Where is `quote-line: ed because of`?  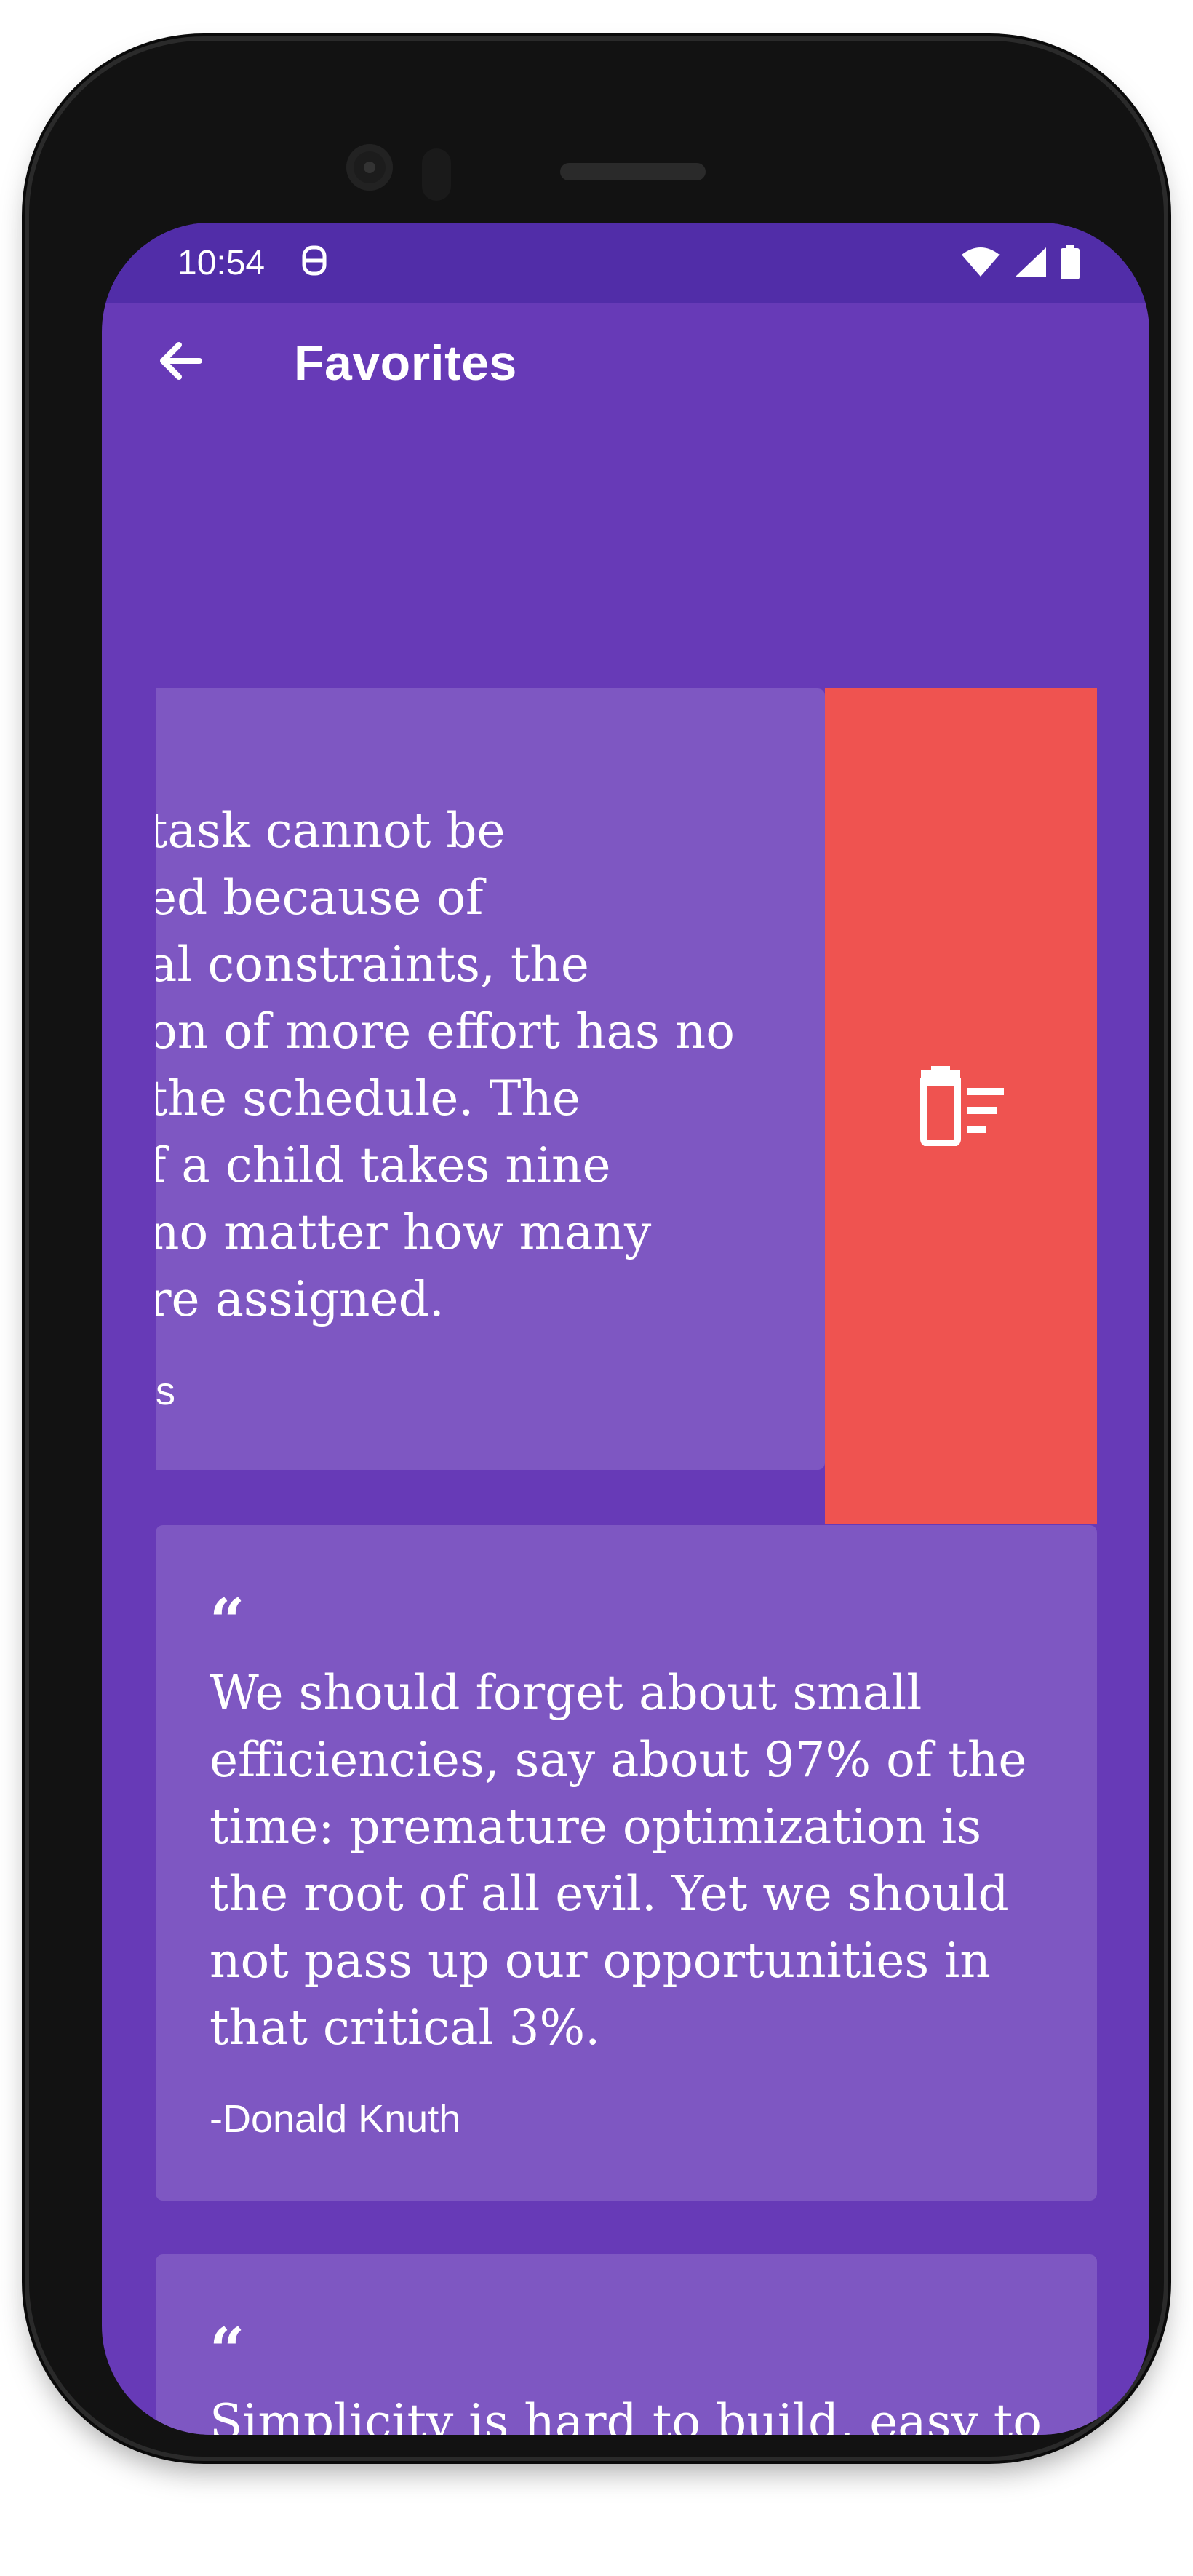
quote-line: ed because of is located at coordinates (320, 898).